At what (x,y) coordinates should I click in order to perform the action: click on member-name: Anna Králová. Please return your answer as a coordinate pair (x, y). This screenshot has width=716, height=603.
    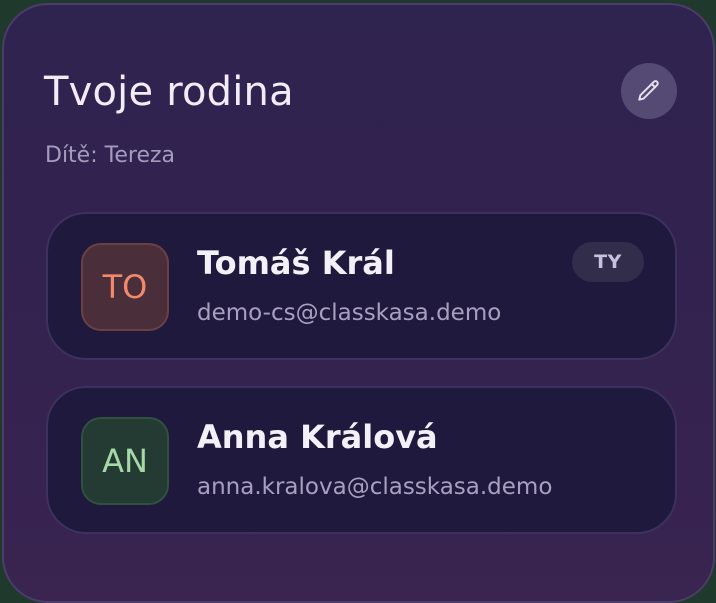
    Looking at the image, I should click on (317, 437).